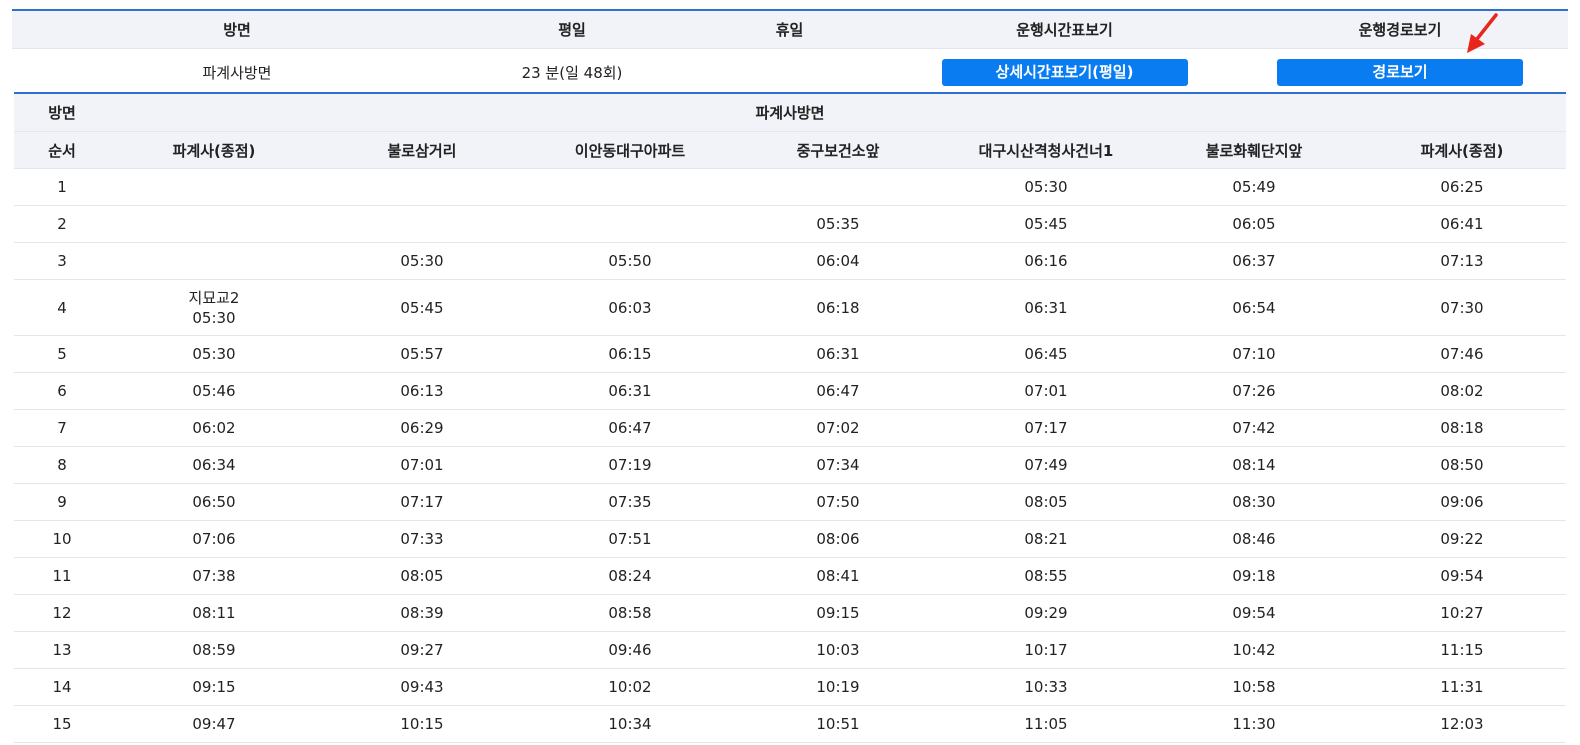 The width and height of the screenshot is (1580, 745). What do you see at coordinates (62, 539) in the screenshot?
I see `row-order: 10` at bounding box center [62, 539].